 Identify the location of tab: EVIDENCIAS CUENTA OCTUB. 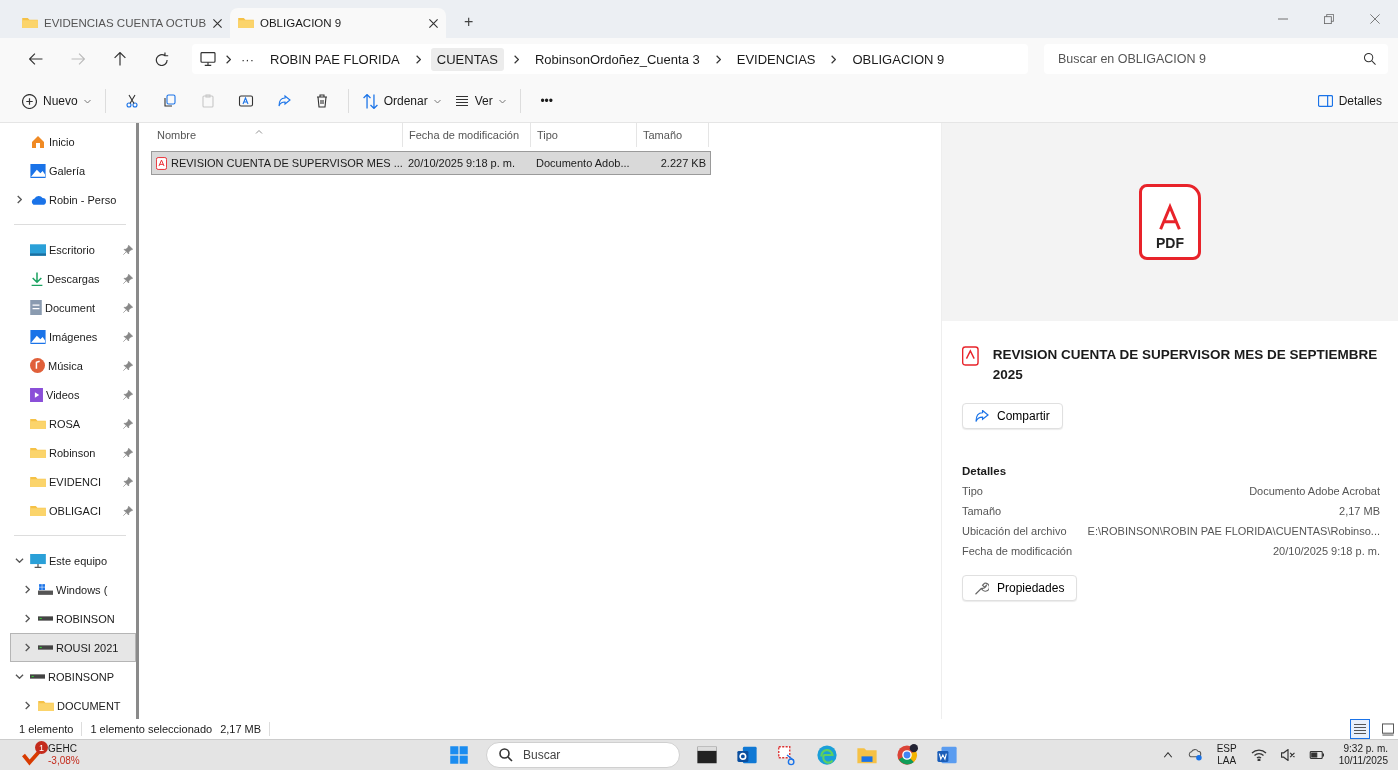
(122, 23).